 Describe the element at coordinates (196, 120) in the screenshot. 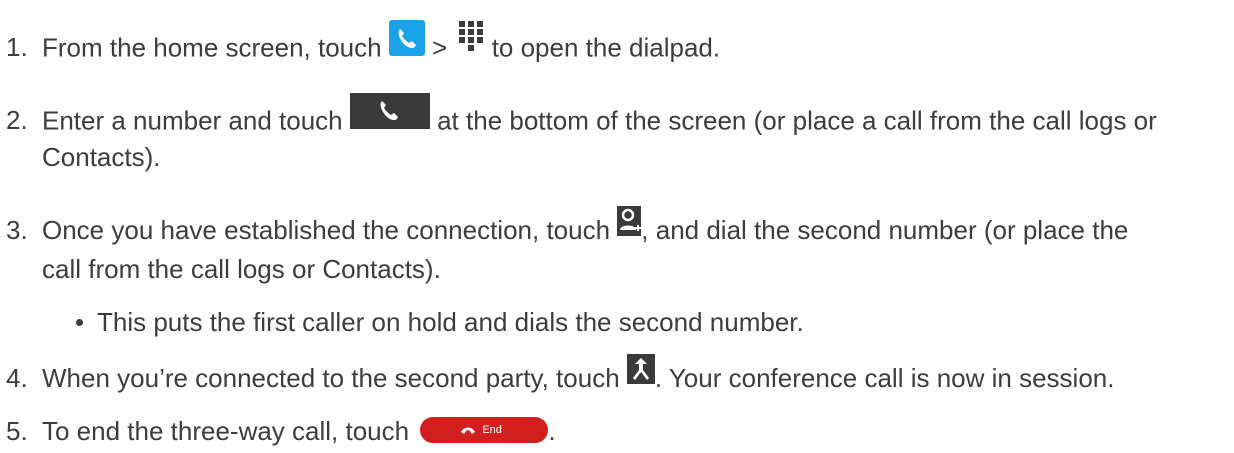

I see `step-text: Enter a number and touch` at that location.